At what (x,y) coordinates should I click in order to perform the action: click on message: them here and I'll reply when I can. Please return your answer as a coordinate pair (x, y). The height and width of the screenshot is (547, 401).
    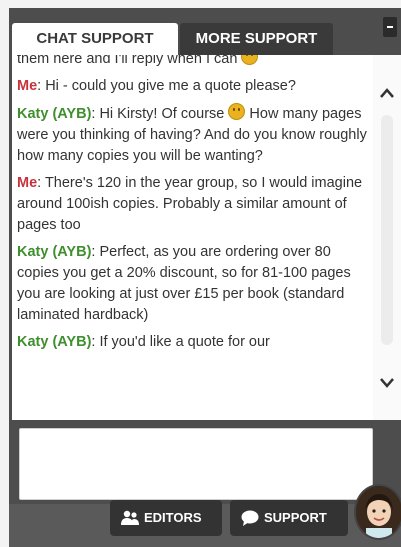
    Looking at the image, I should click on (192, 62).